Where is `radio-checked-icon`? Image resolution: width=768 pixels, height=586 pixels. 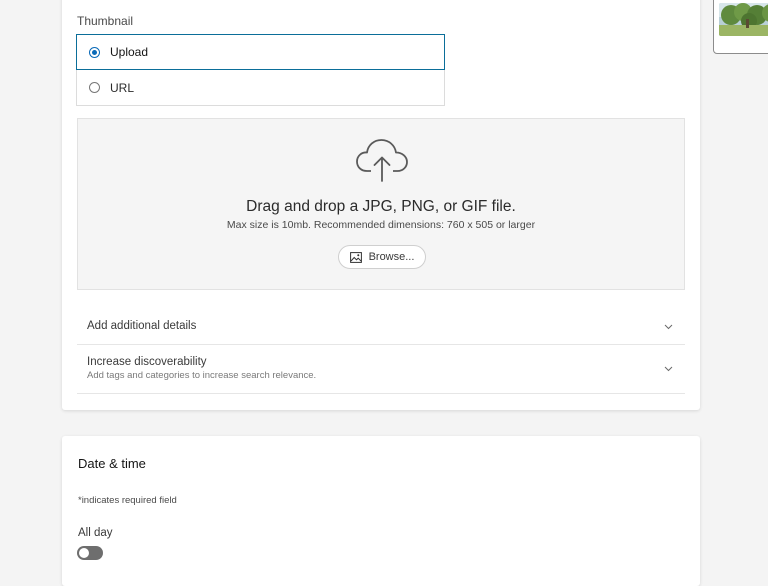 radio-checked-icon is located at coordinates (94, 52).